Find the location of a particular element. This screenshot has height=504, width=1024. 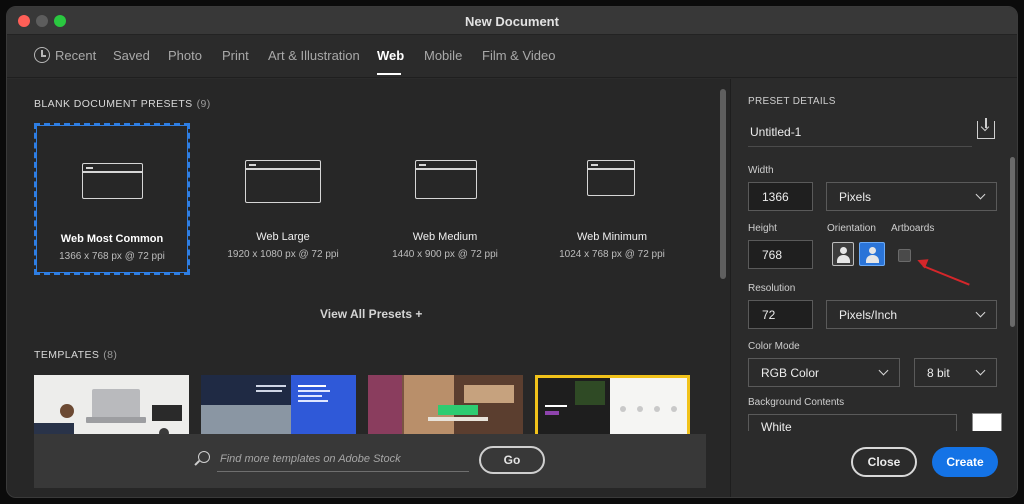

presets-scrollbar is located at coordinates (723, 184).